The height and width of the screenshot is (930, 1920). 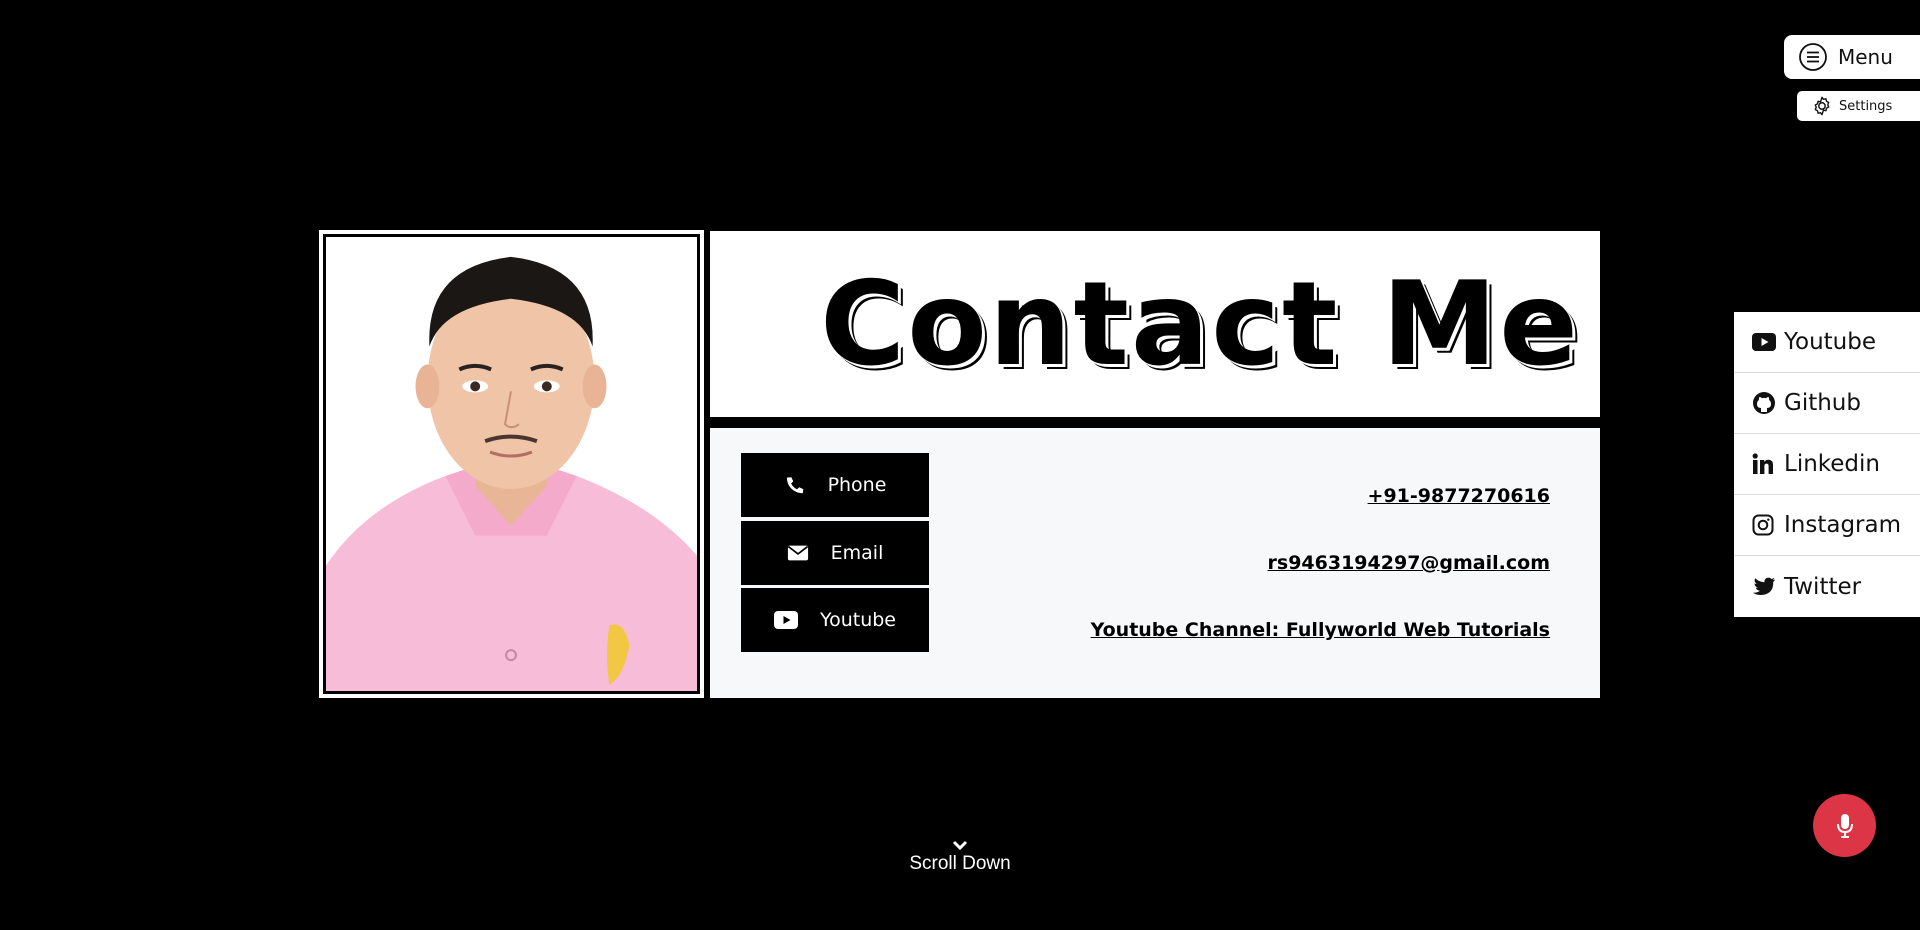 I want to click on youtube-button-label: Youtube, so click(x=858, y=620).